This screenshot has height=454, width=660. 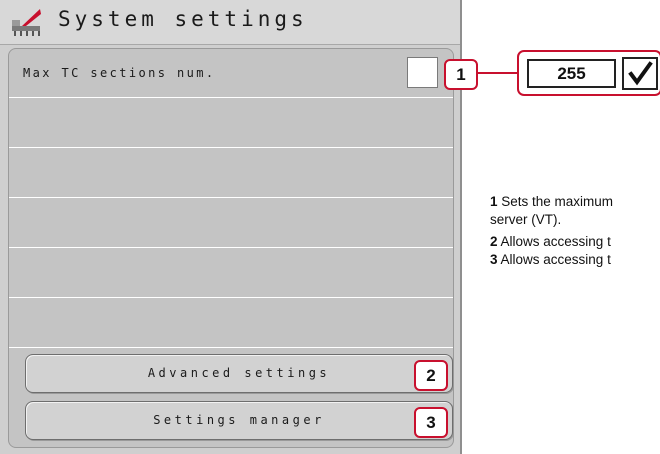 What do you see at coordinates (119, 73) in the screenshot?
I see `setting-label: Max TC sections num.` at bounding box center [119, 73].